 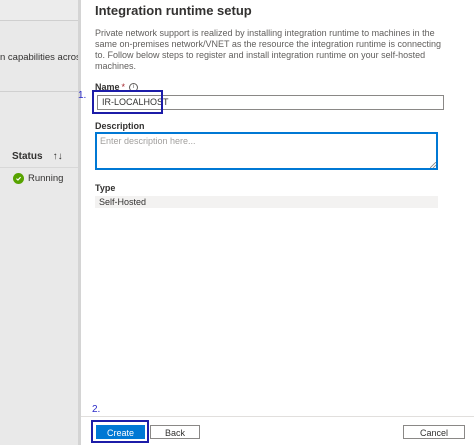 I want to click on status-value: Running, so click(x=46, y=178).